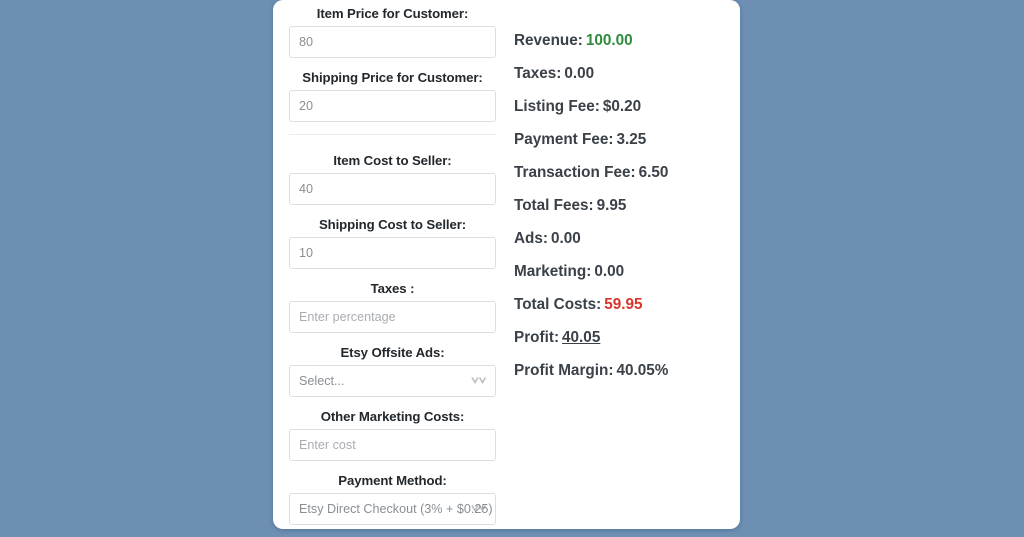 This screenshot has width=1024, height=537. What do you see at coordinates (392, 13) in the screenshot?
I see `item-price-for-customer-label: Item Price for Customer:` at bounding box center [392, 13].